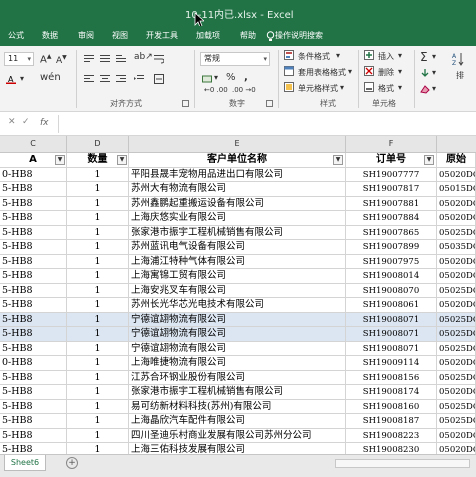  Describe the element at coordinates (264, 124) in the screenshot. I see `formula-input` at that location.